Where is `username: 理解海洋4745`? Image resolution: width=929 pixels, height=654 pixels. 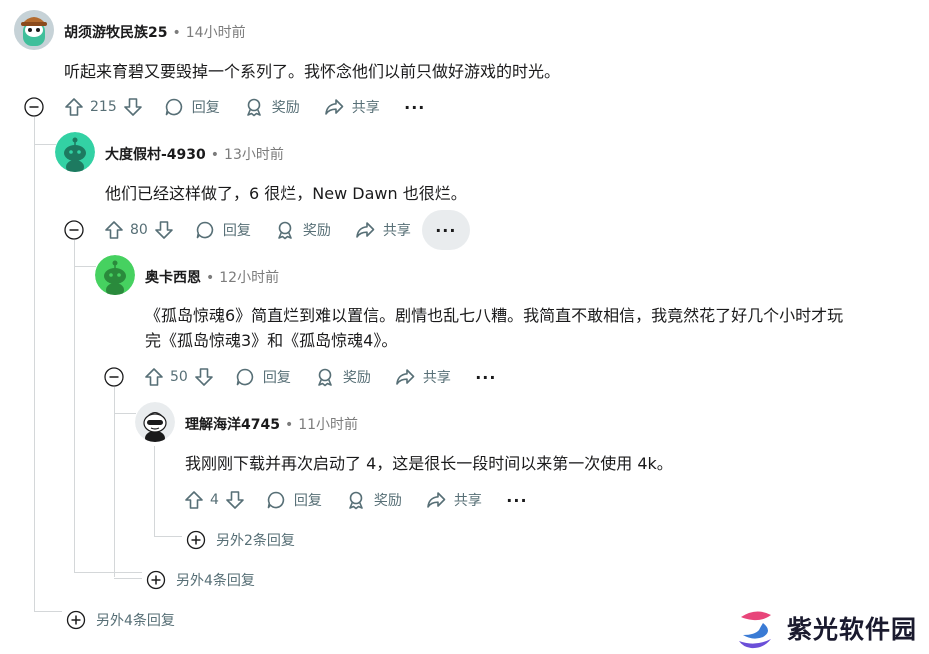 username: 理解海洋4745 is located at coordinates (232, 425).